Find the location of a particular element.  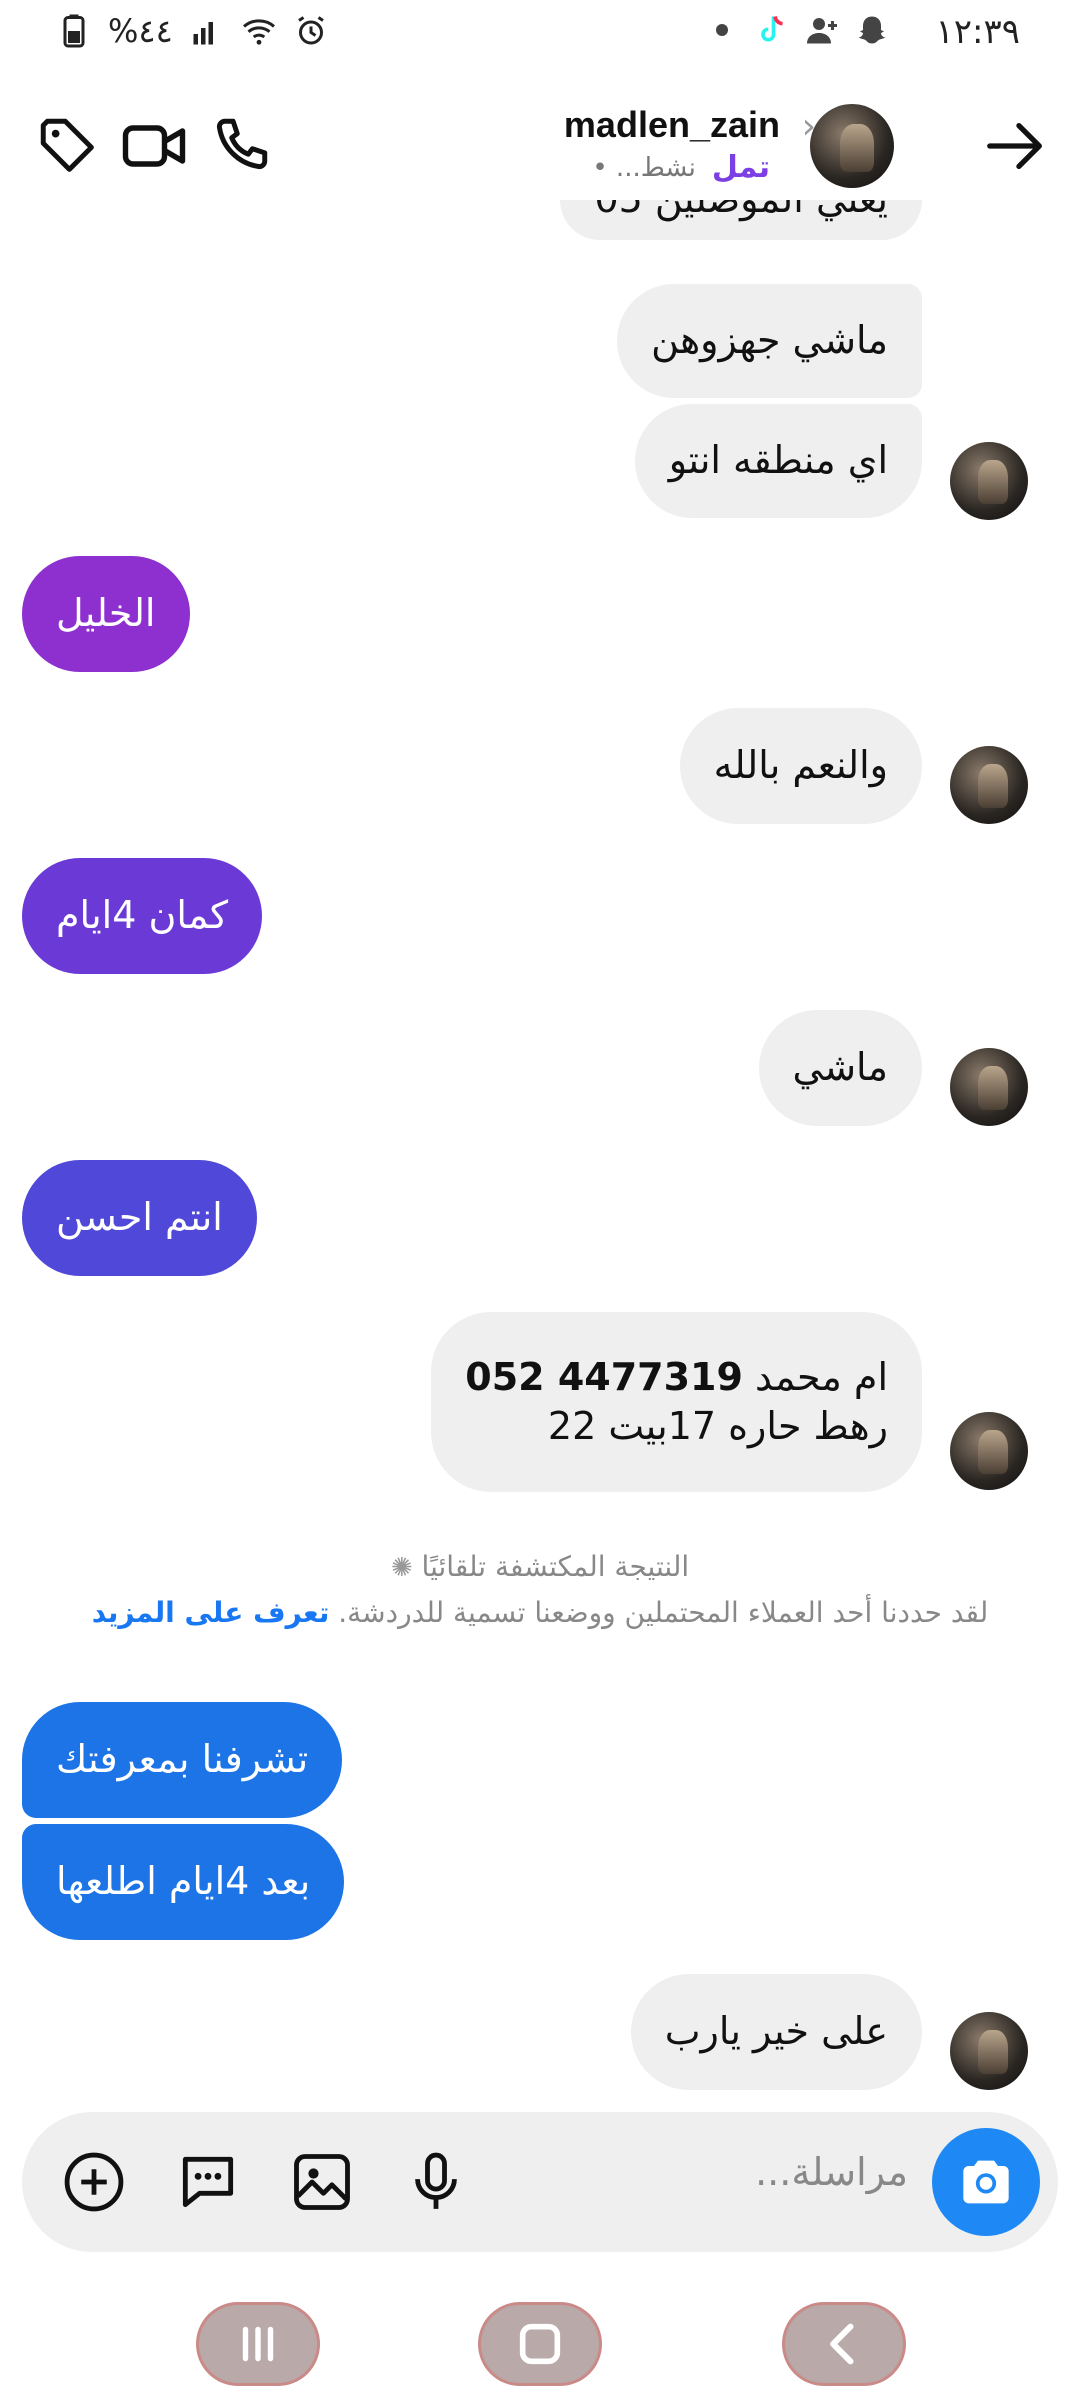

header-subline: تمل نشط... • is located at coordinates (681, 167).